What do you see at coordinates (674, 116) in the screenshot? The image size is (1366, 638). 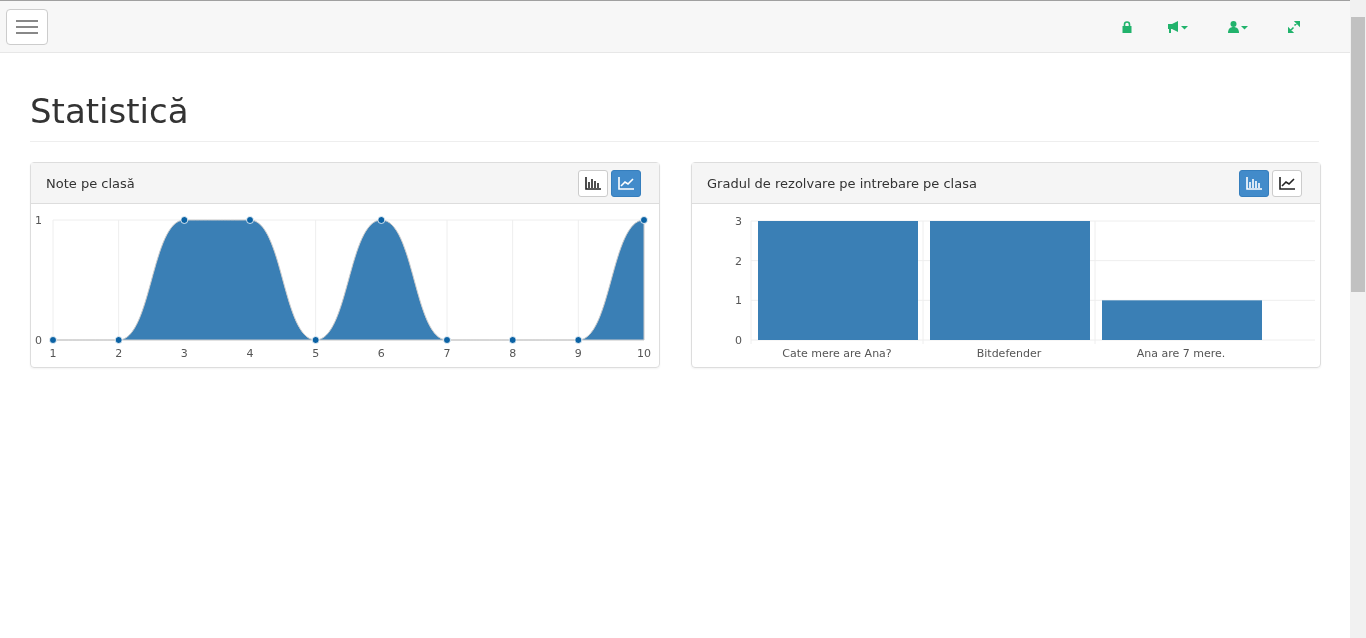 I see `page-title: Statistică` at bounding box center [674, 116].